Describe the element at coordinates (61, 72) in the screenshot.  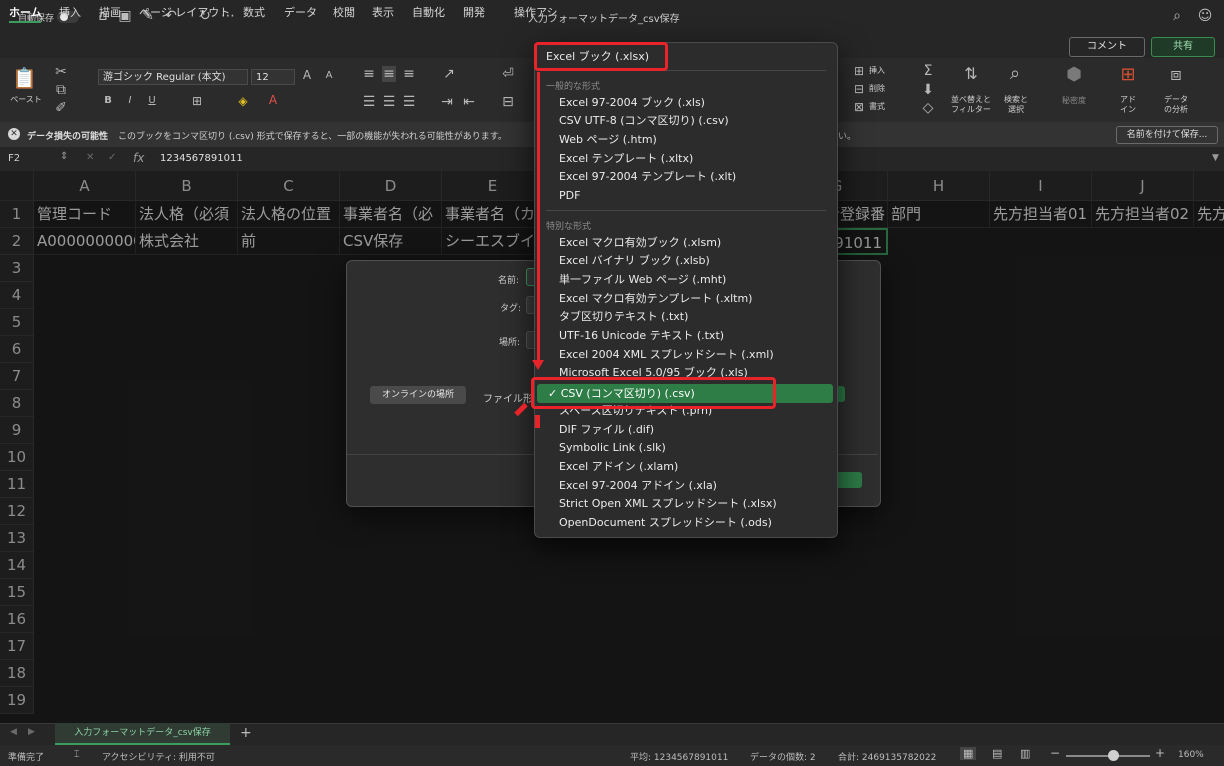
I see `cut-icon: ✂` at that location.